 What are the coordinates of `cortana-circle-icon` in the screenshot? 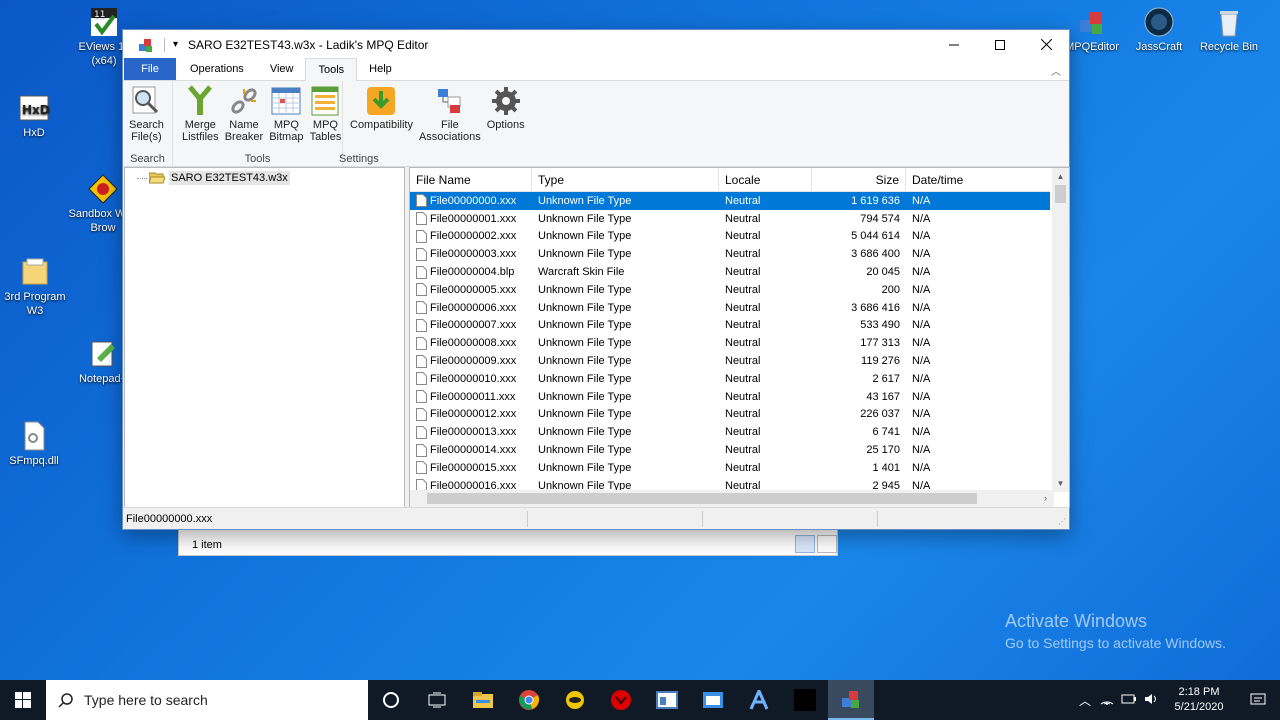 It's located at (391, 700).